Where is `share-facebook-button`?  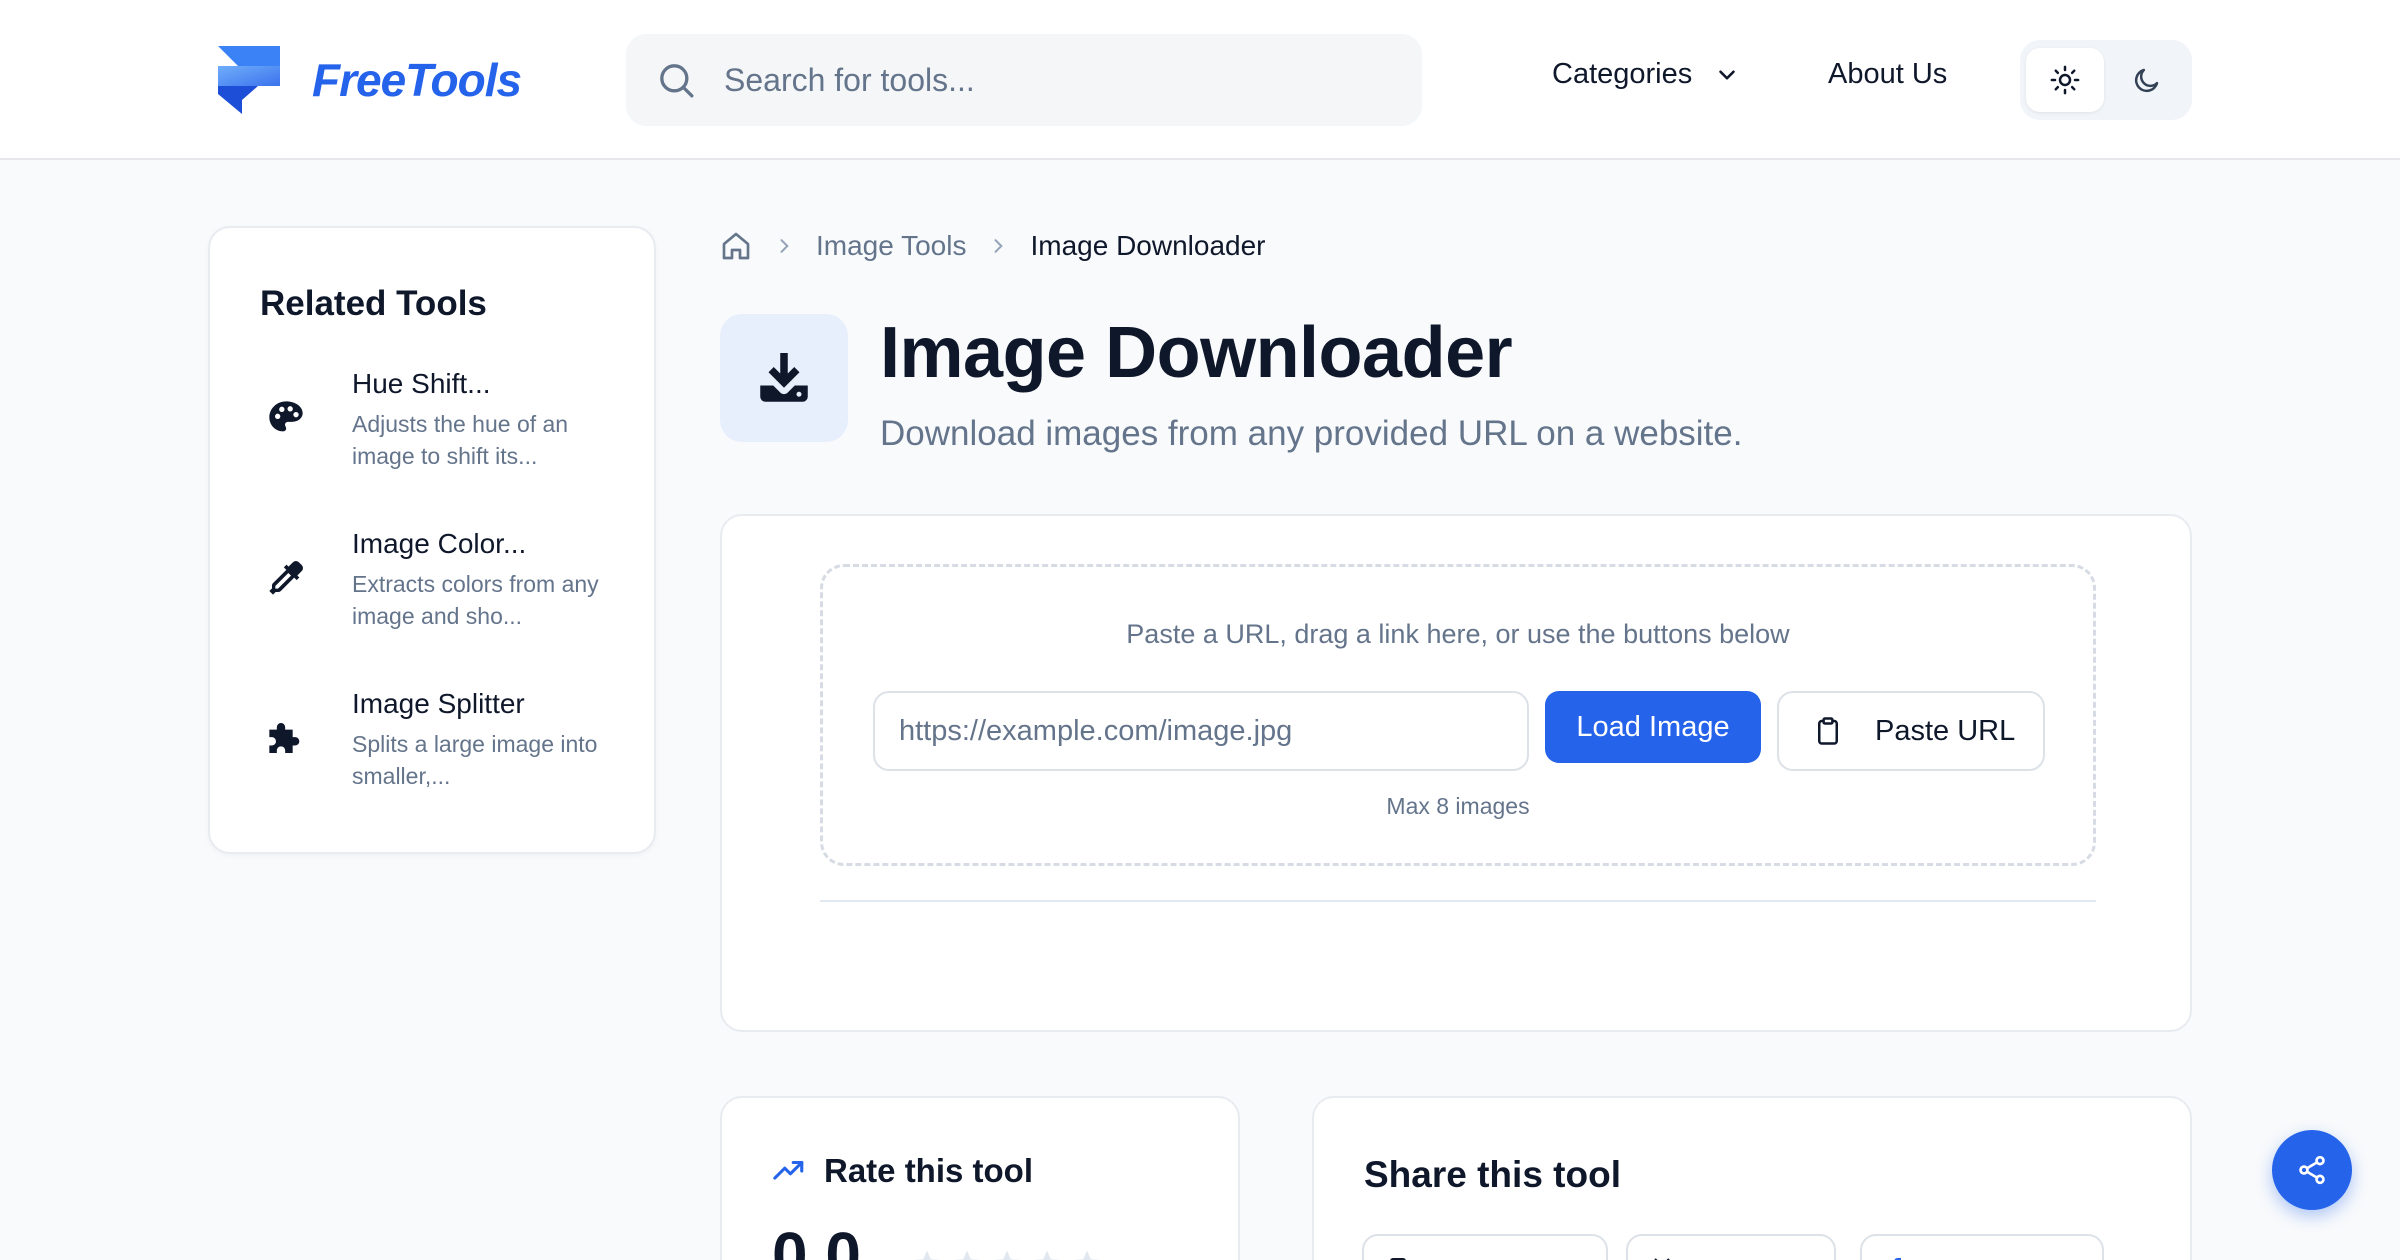 share-facebook-button is located at coordinates (1982, 1247).